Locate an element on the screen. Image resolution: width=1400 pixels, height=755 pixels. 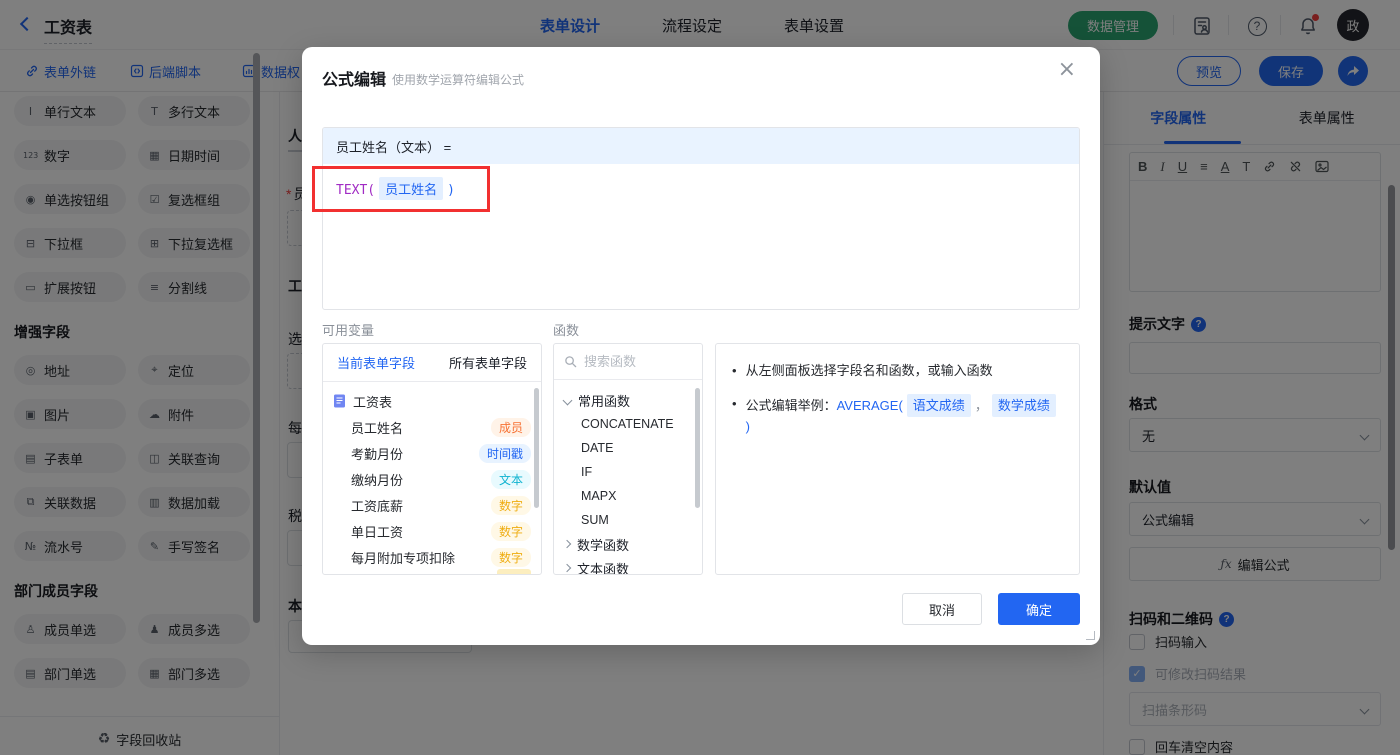
example-field-chip: 数学成绩 is located at coordinates (1023, 405).